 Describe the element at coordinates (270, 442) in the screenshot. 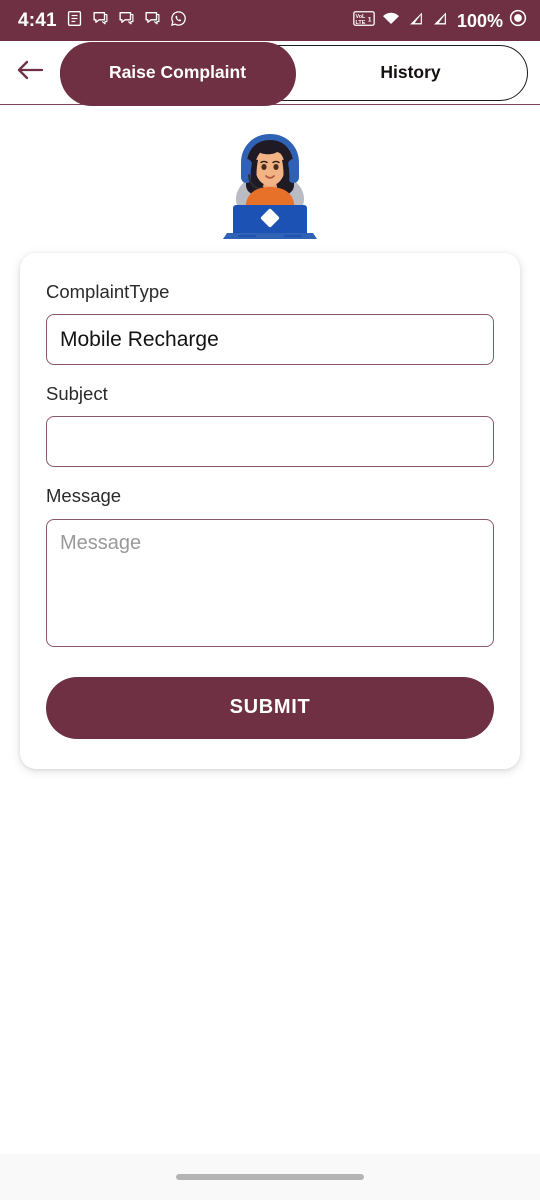

I see `subject-input` at that location.